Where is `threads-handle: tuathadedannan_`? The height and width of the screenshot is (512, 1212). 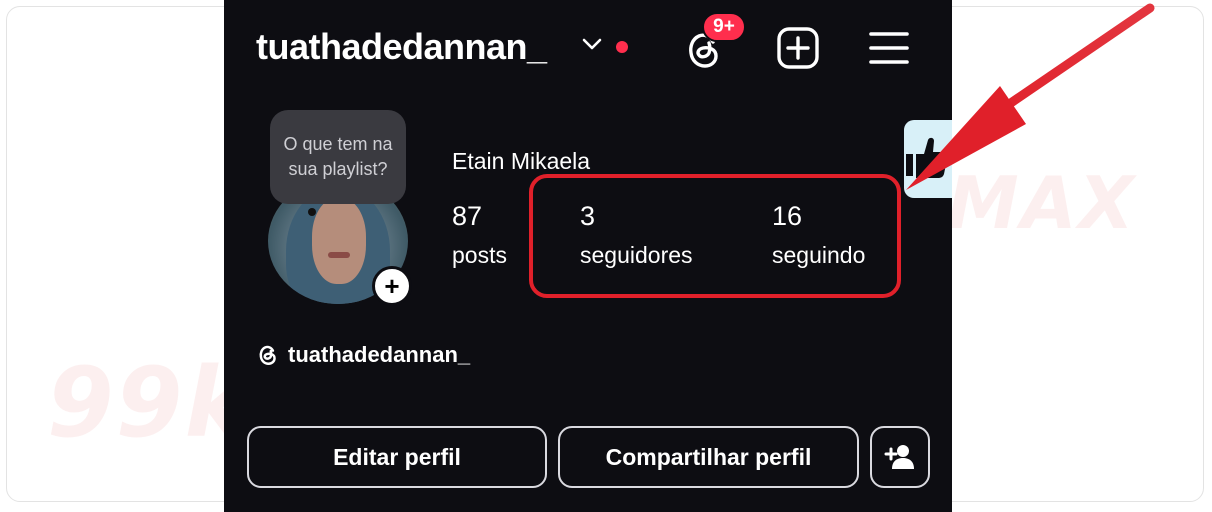
threads-handle: tuathadedannan_ is located at coordinates (379, 354).